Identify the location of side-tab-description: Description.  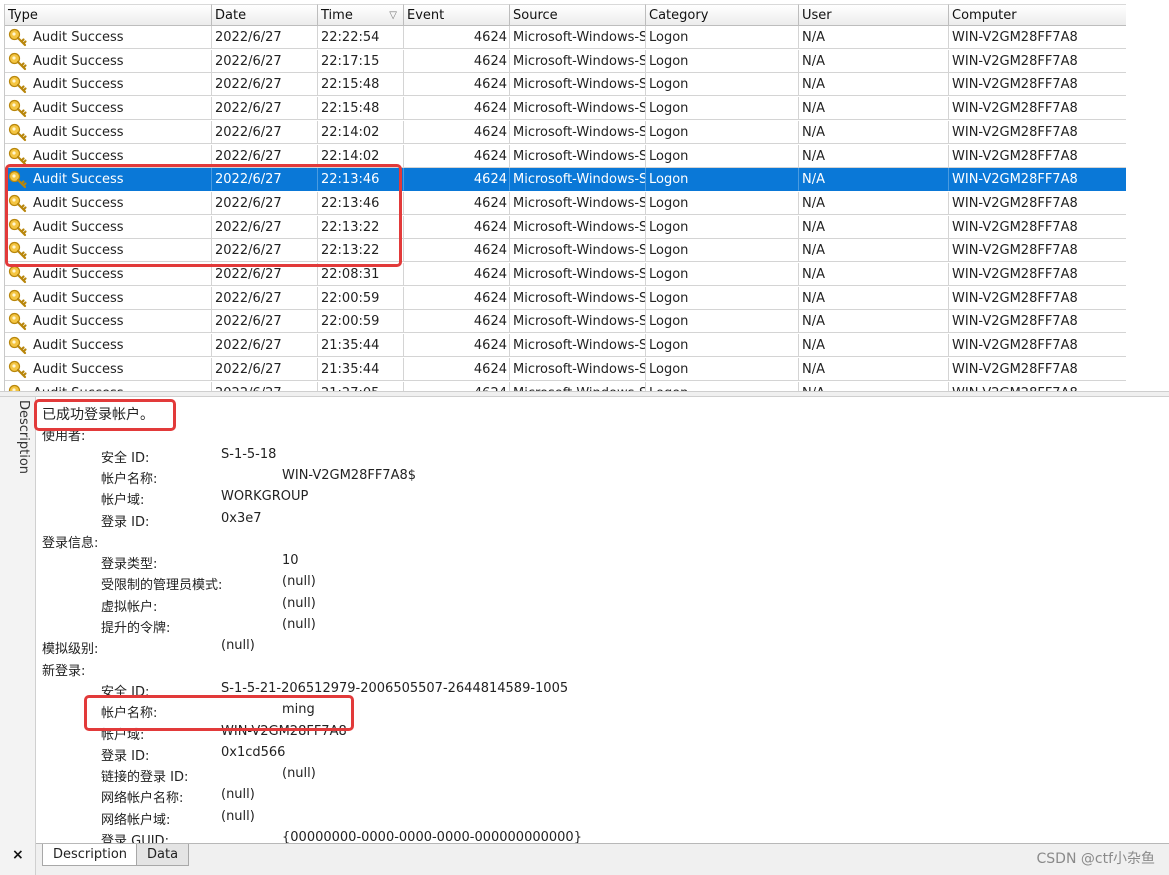
(20, 452).